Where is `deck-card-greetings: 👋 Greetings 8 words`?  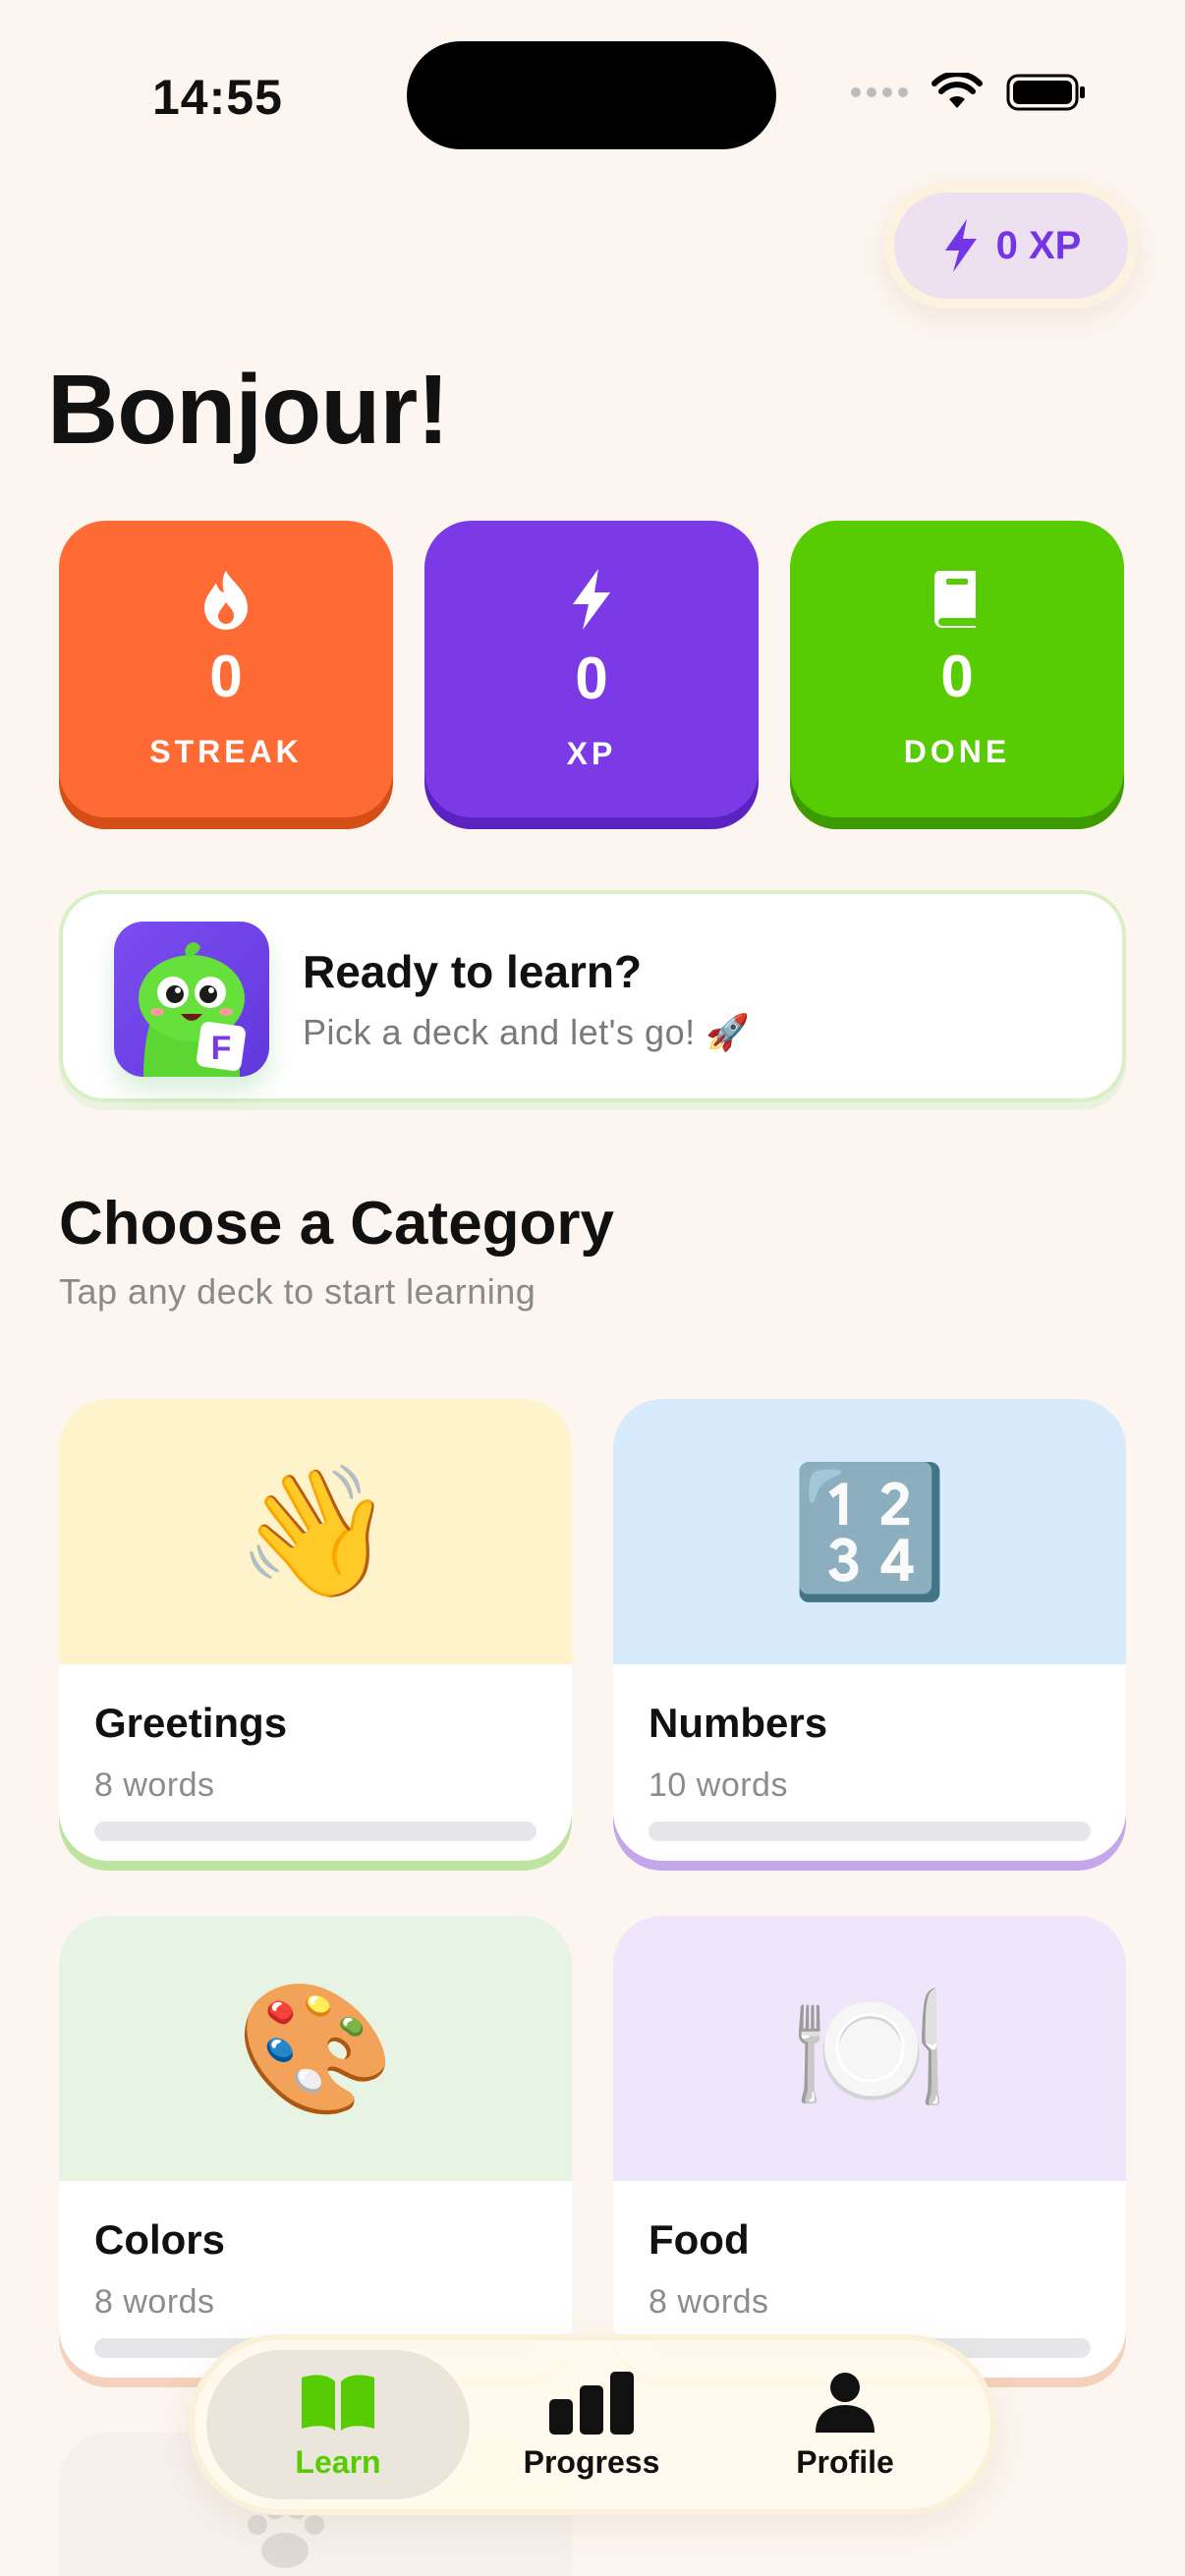 deck-card-greetings: 👋 Greetings 8 words is located at coordinates (316, 1630).